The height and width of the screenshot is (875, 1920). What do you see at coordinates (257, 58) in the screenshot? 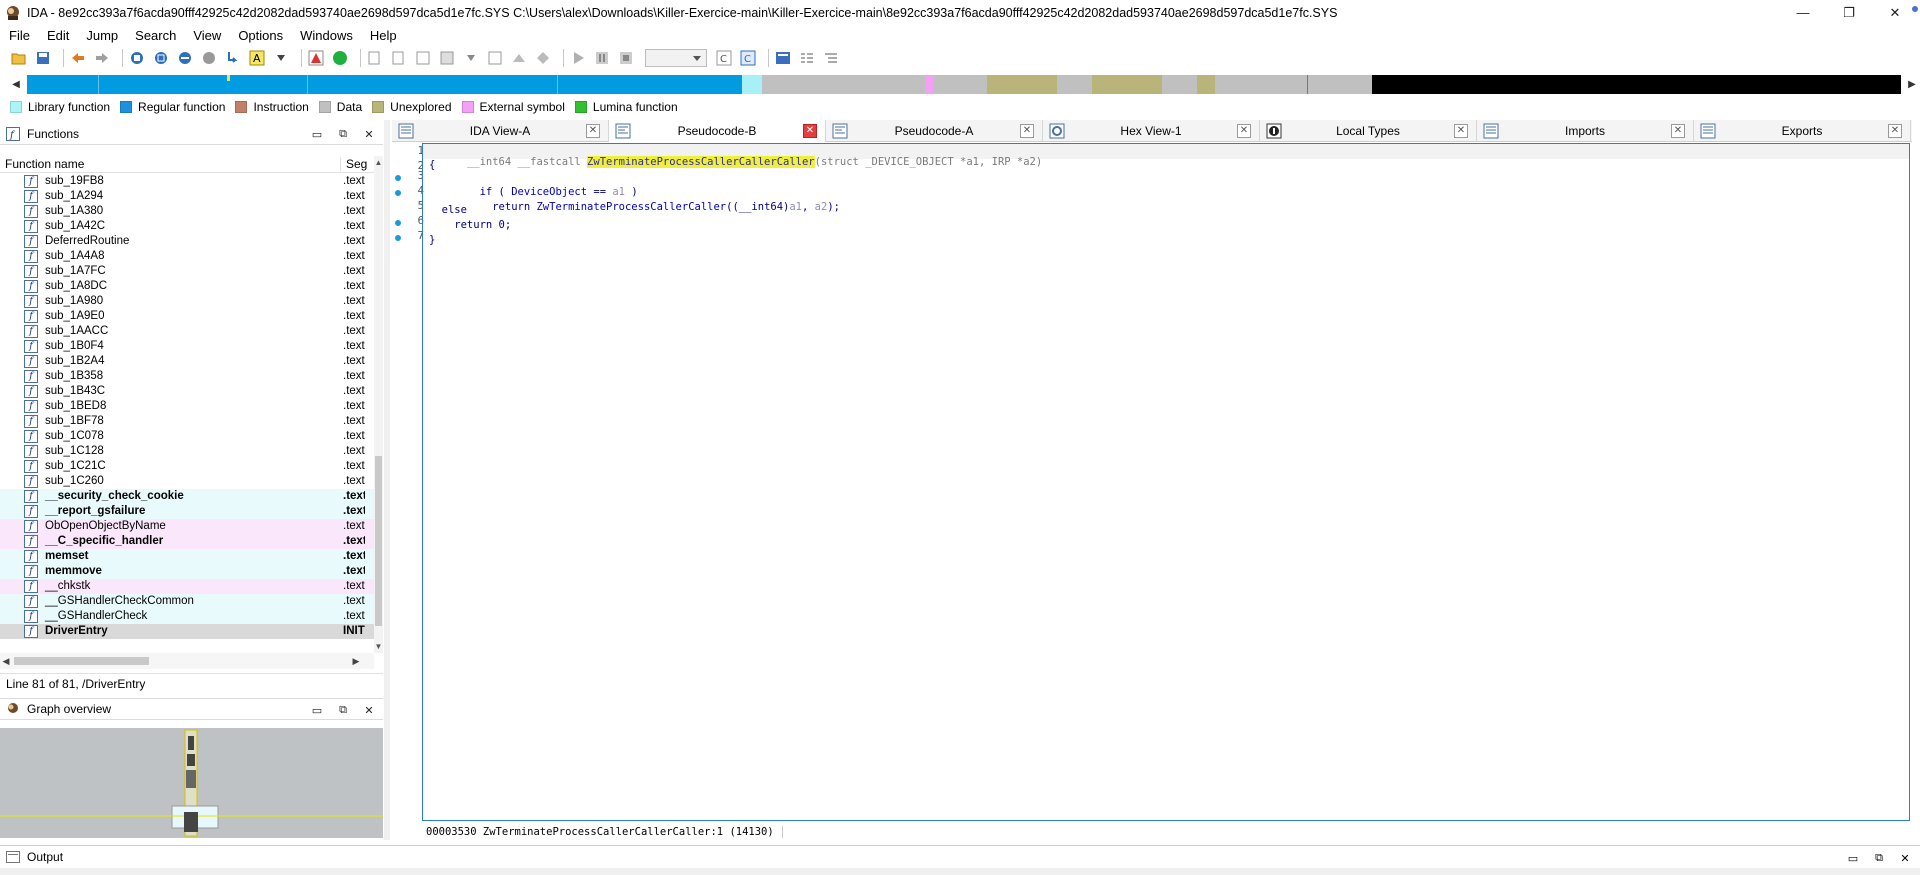
I see `string-icon: A` at bounding box center [257, 58].